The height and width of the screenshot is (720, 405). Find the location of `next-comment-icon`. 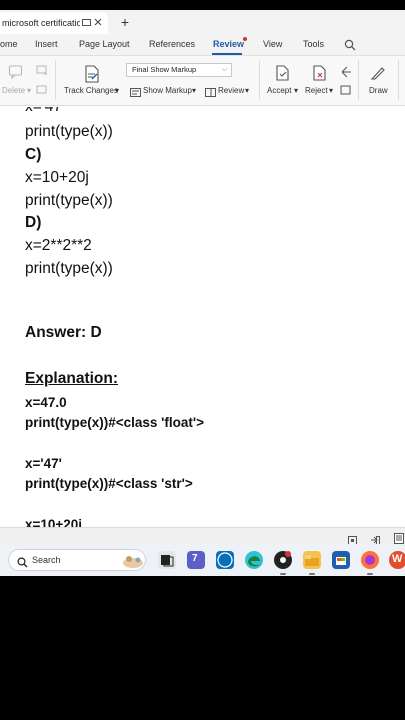

next-comment-icon is located at coordinates (42, 93).